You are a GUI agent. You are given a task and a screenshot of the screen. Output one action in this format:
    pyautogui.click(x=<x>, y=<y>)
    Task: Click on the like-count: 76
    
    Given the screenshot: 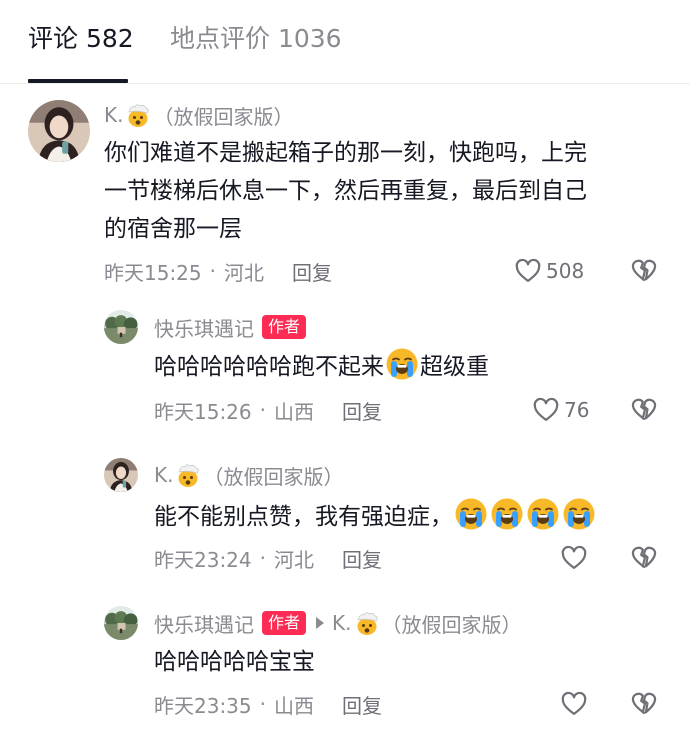 What is the action you would take?
    pyautogui.click(x=577, y=410)
    